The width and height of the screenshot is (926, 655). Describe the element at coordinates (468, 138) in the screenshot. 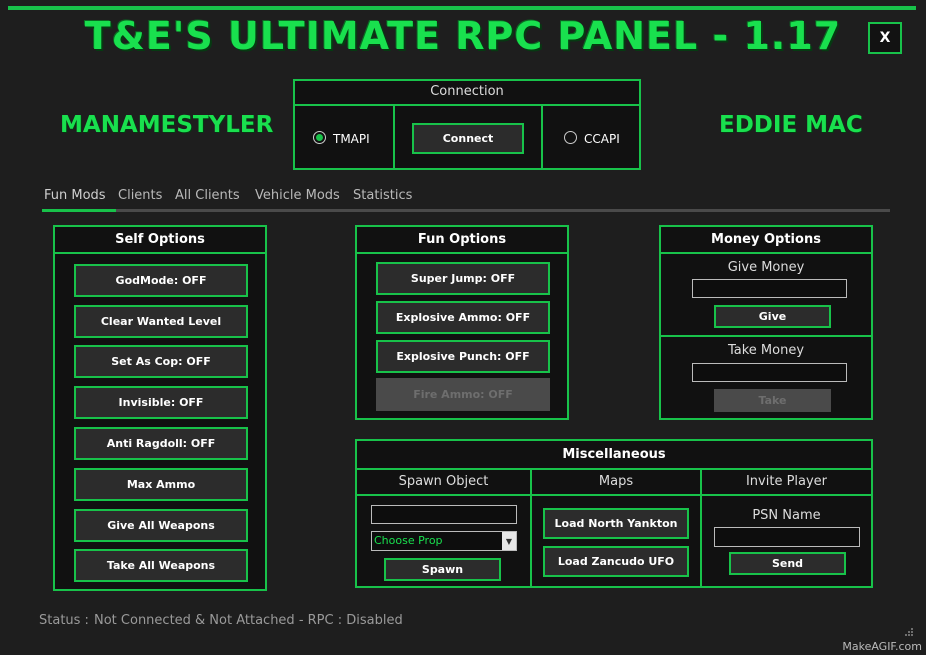

I see `connect-button: Connect` at that location.